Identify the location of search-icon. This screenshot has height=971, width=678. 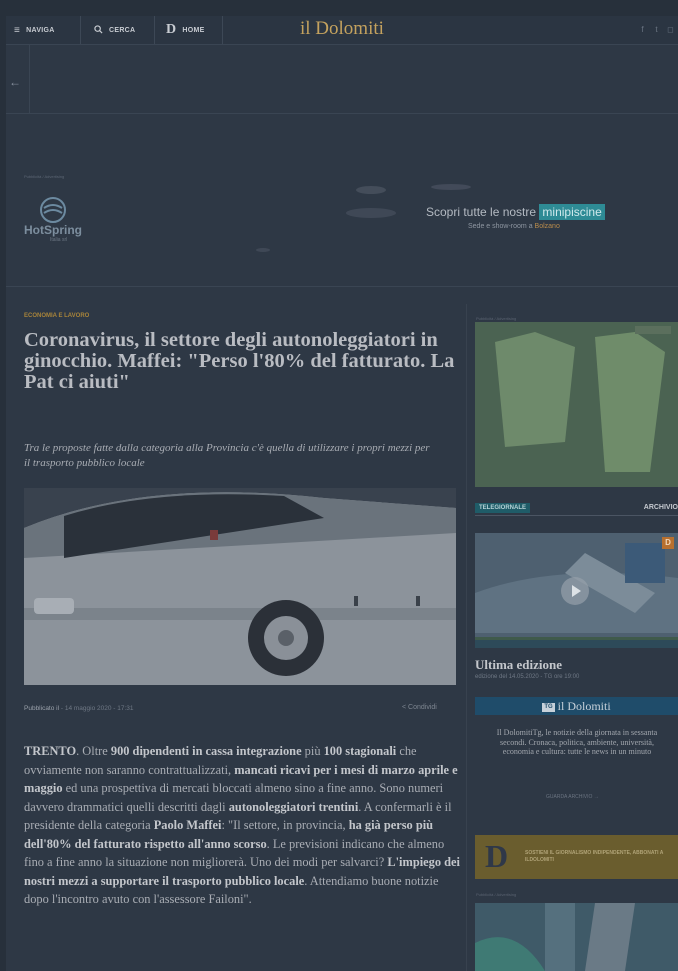
(98, 30).